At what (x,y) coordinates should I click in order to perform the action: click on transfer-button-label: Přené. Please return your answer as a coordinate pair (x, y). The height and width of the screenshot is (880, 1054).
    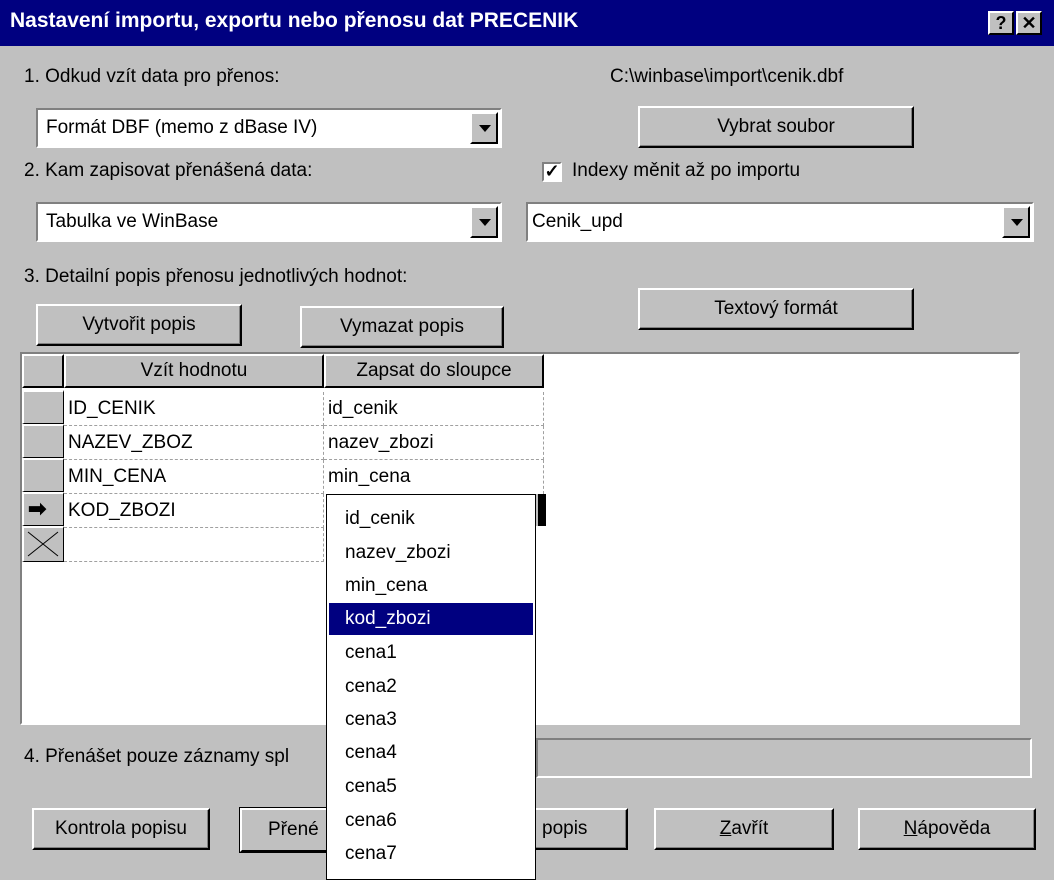
    Looking at the image, I should click on (293, 829).